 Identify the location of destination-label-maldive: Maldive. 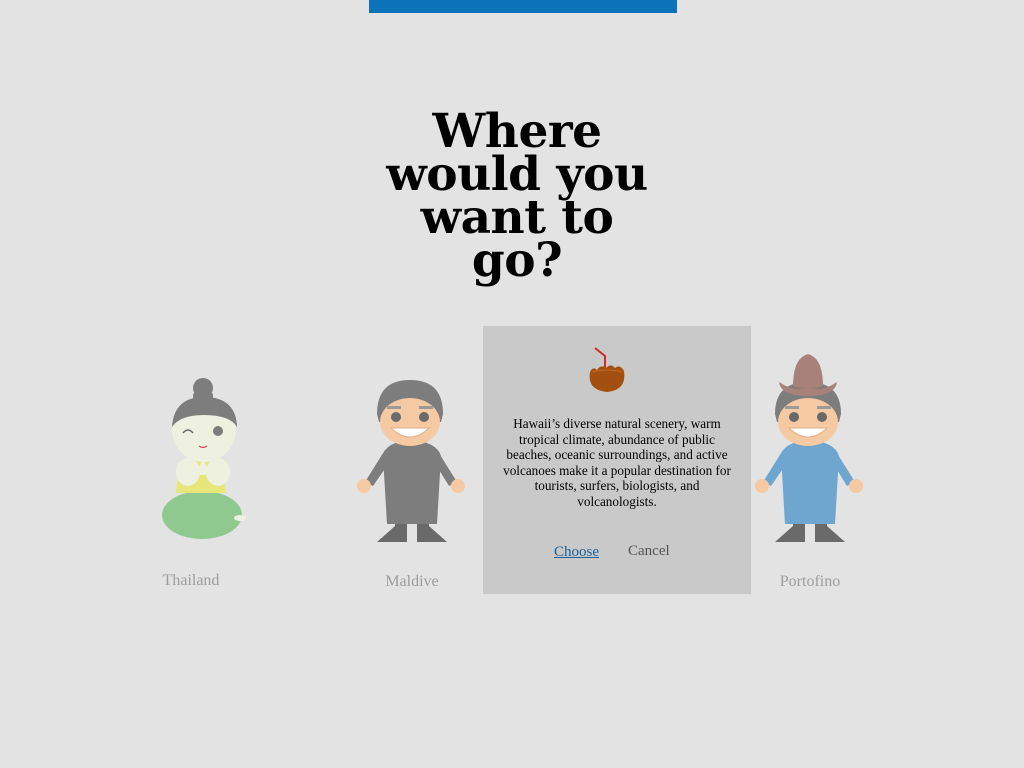
(412, 582).